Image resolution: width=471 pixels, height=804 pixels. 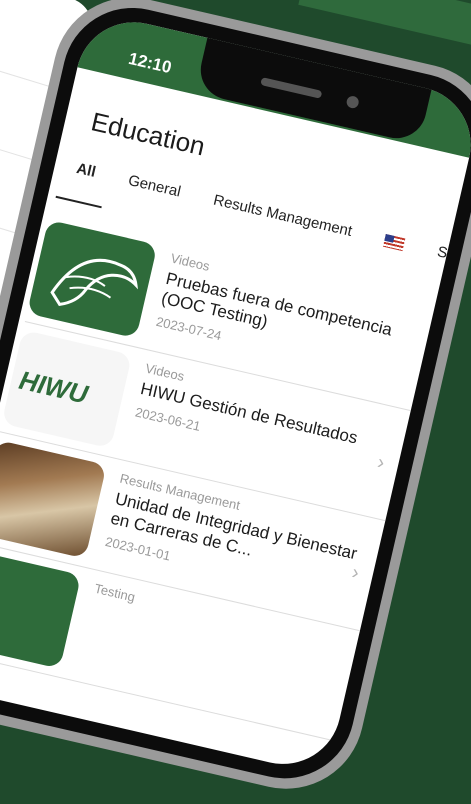 I want to click on hiwu-logo-thumbnail: HIWU, so click(x=67, y=389).